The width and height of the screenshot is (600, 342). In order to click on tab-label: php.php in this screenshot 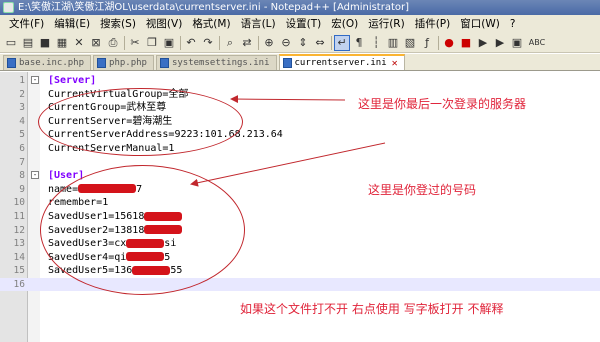, I will do `click(128, 62)`.